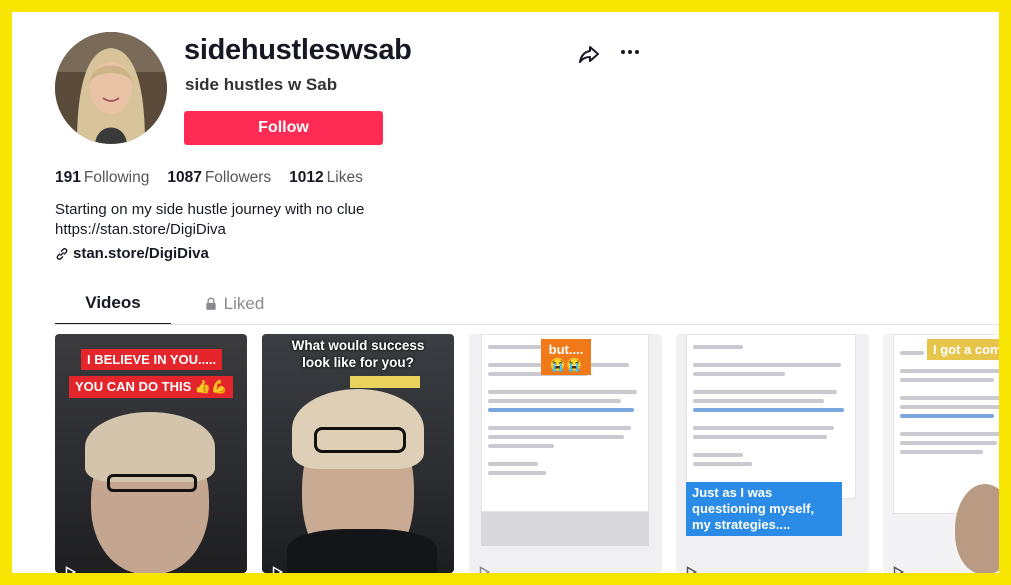  I want to click on video-caption: but.... 😭😭, so click(566, 357).